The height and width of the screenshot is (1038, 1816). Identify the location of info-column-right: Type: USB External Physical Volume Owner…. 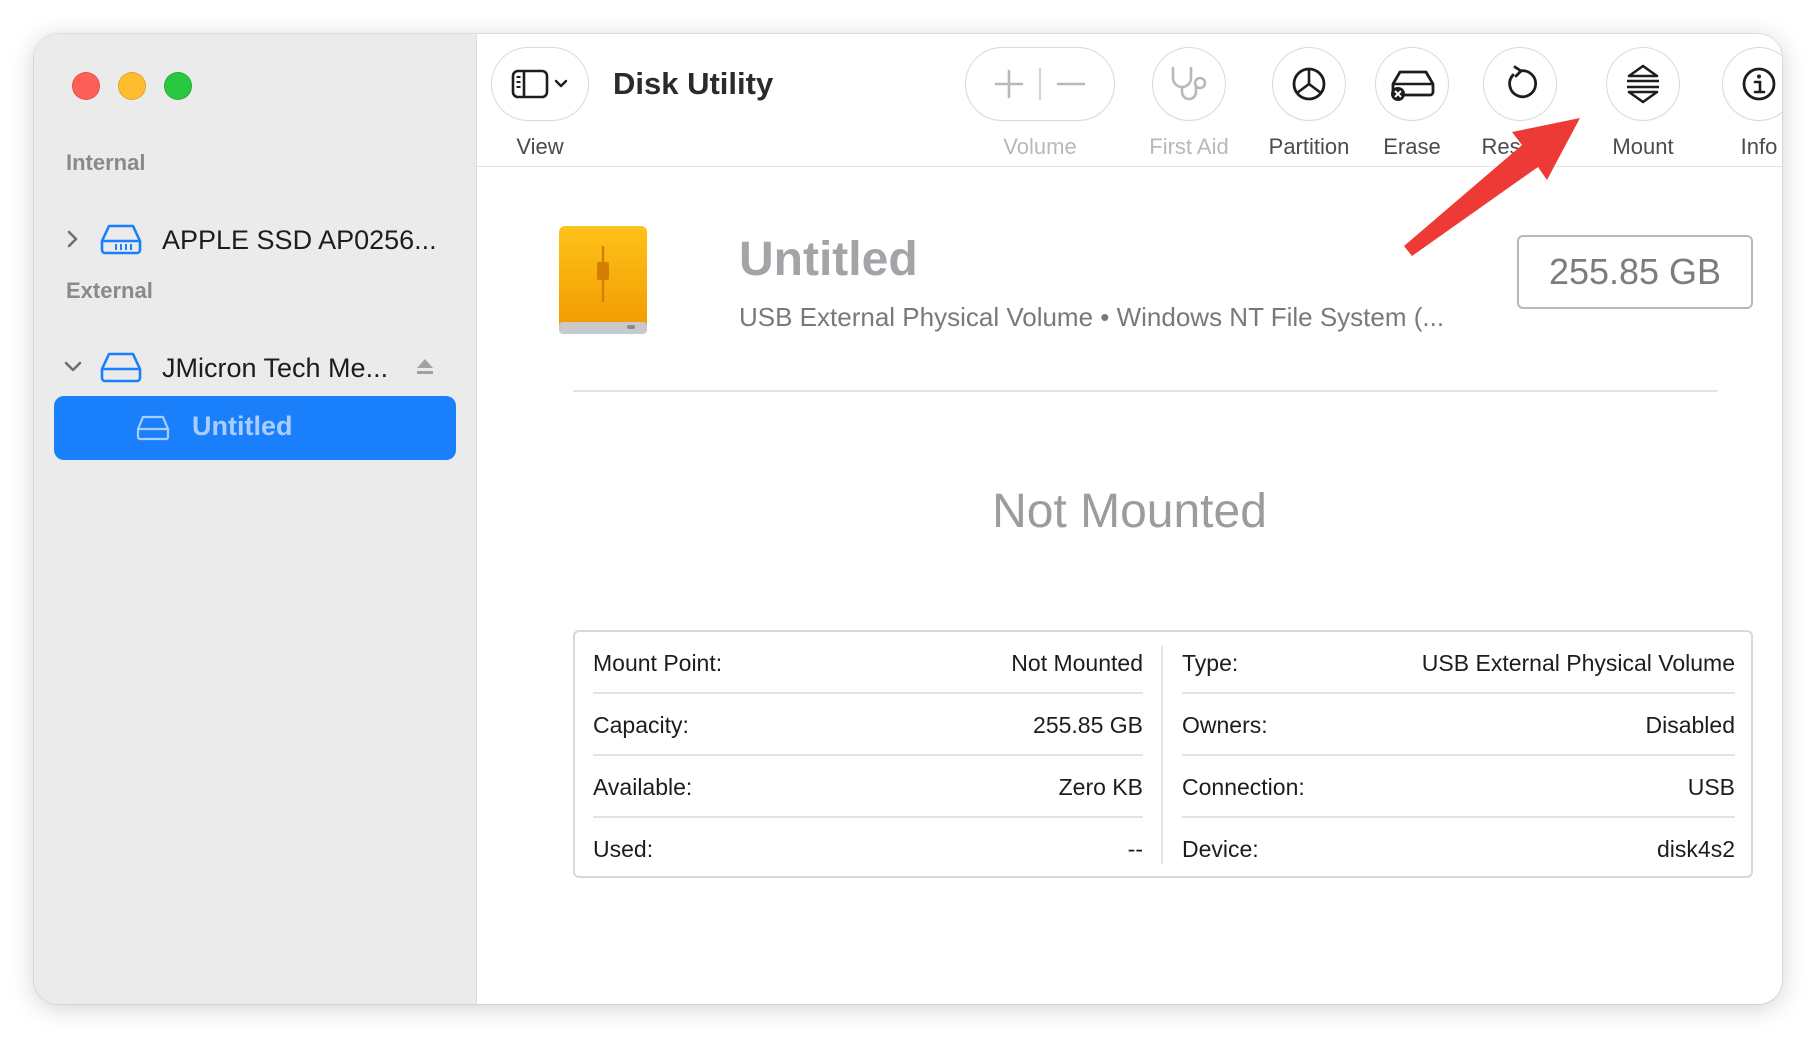
(1458, 754).